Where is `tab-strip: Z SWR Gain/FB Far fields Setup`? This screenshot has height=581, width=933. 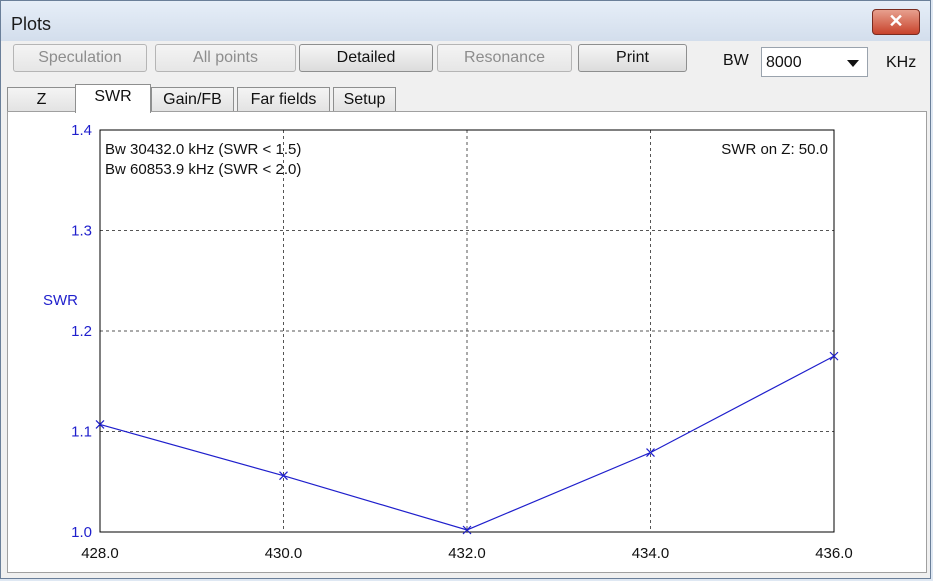
tab-strip: Z SWR Gain/FB Far fields Setup is located at coordinates (465, 98).